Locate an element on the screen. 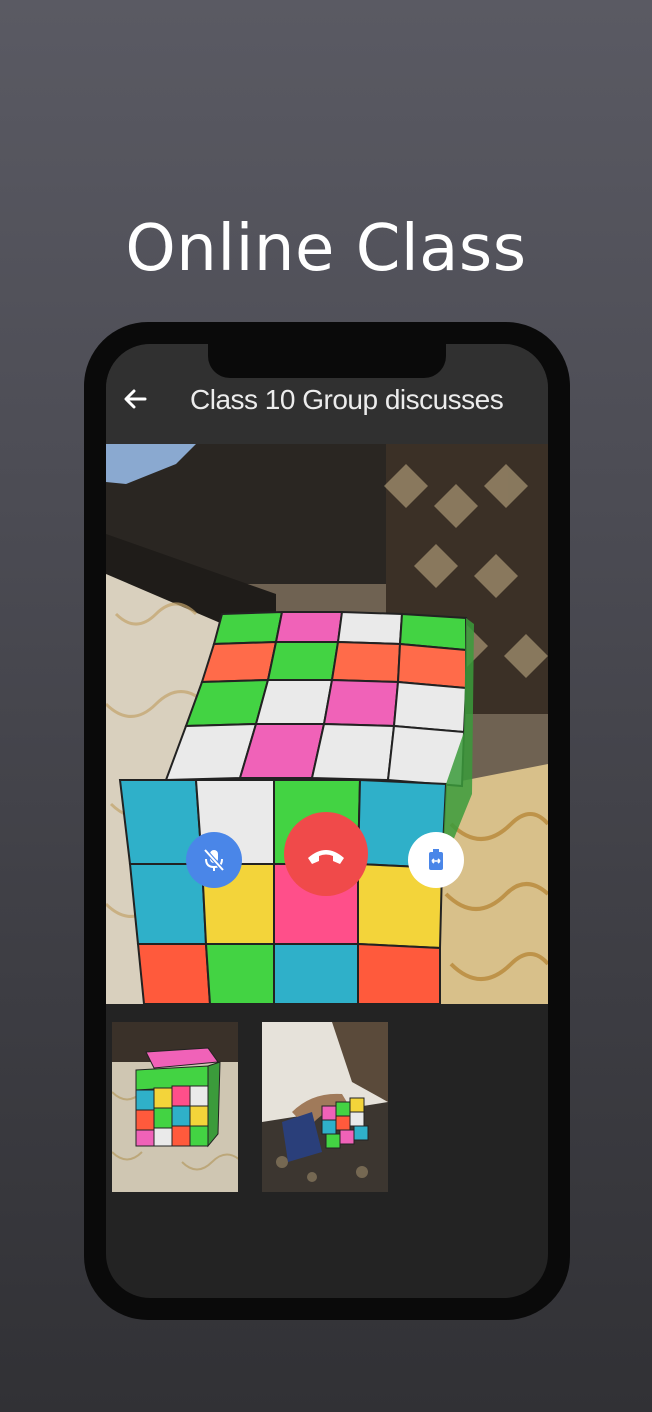 This screenshot has height=1412, width=652. phone-hangup-icon is located at coordinates (326, 857).